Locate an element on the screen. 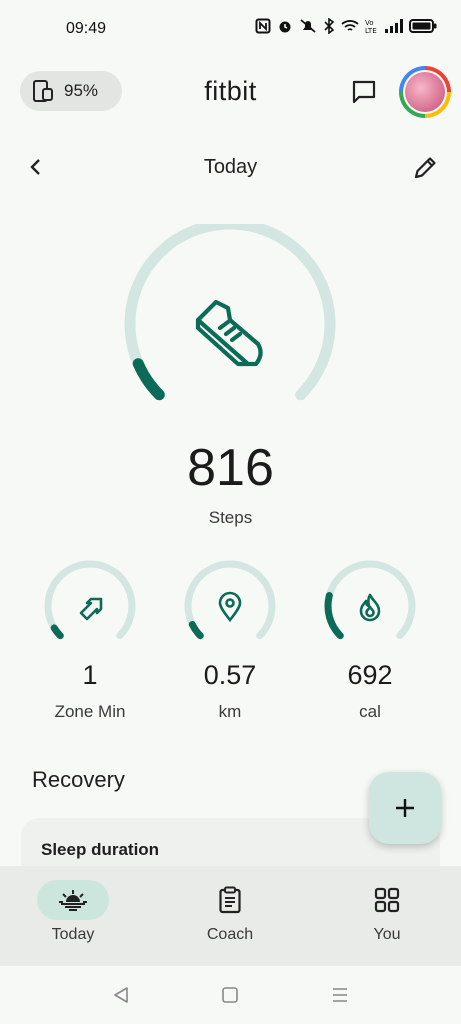  svg-text: LTE is located at coordinates (371, 30).